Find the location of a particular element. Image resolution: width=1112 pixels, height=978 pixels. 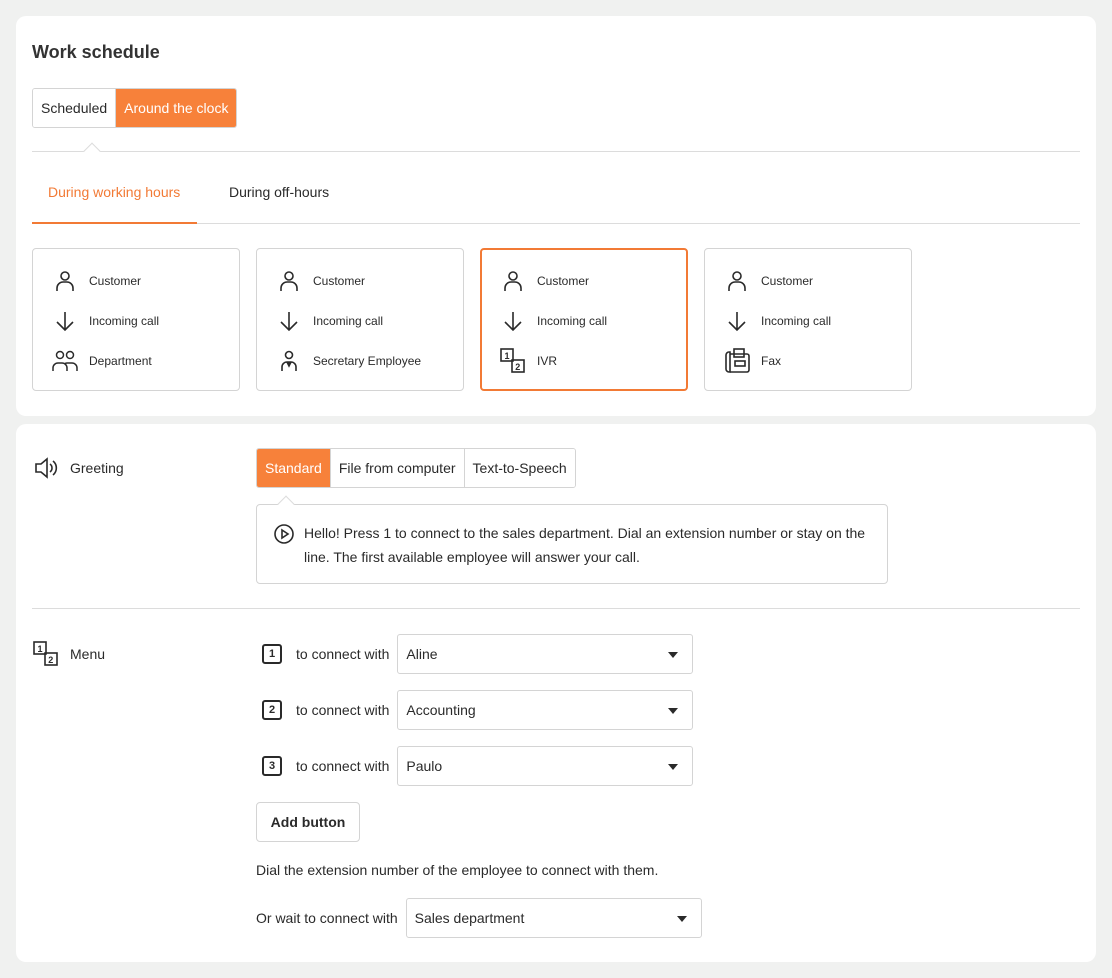

key-badge: 2 is located at coordinates (272, 710).